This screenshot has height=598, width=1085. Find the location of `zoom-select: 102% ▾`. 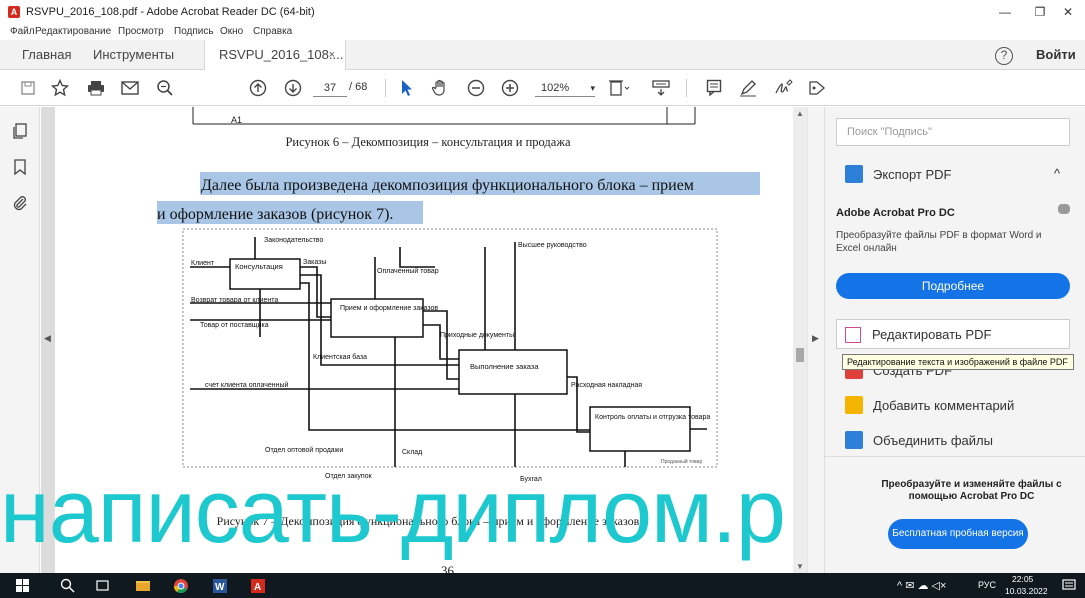

zoom-select: 102% ▾ is located at coordinates (565, 88).